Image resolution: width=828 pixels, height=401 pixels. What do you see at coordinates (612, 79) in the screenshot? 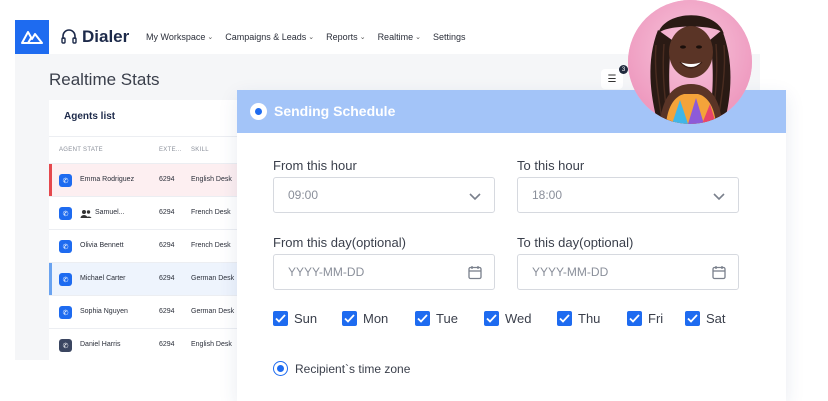
I see `sliders-icon: ☰` at bounding box center [612, 79].